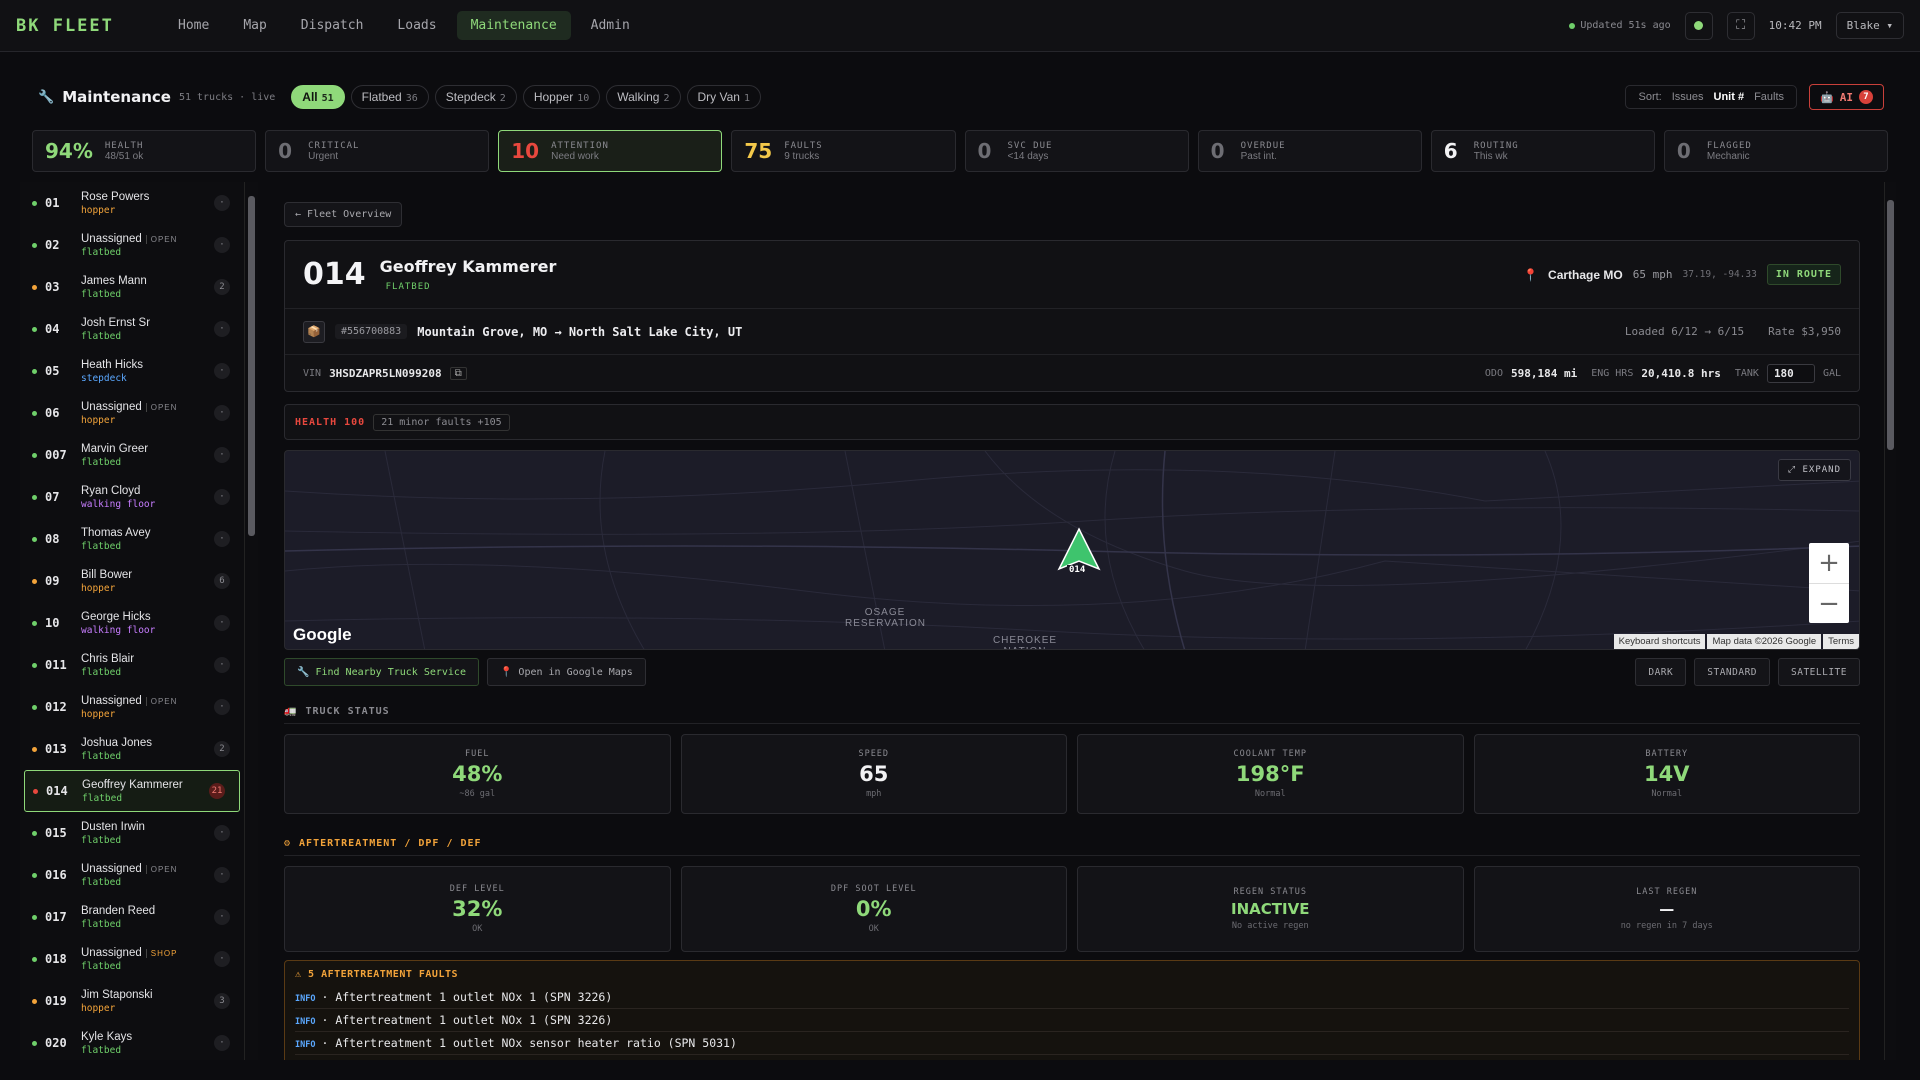 Image resolution: width=1920 pixels, height=1080 pixels. I want to click on sort-unit: Unit #, so click(1729, 97).